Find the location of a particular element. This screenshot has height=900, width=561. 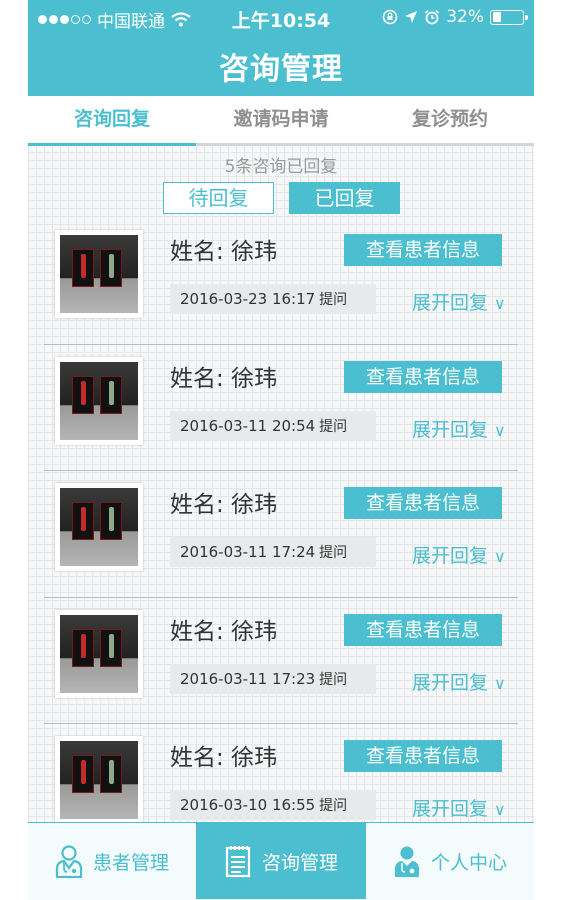

status-right: 32% is located at coordinates (455, 17).